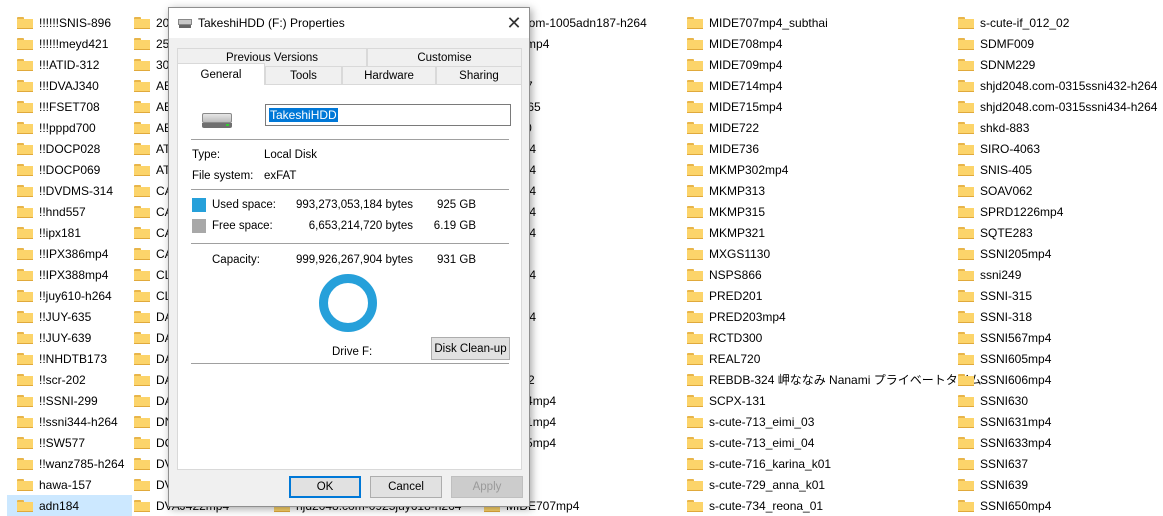 The width and height of the screenshot is (1163, 516). What do you see at coordinates (74, 316) in the screenshot?
I see `folder-item: !!JUY-635` at bounding box center [74, 316].